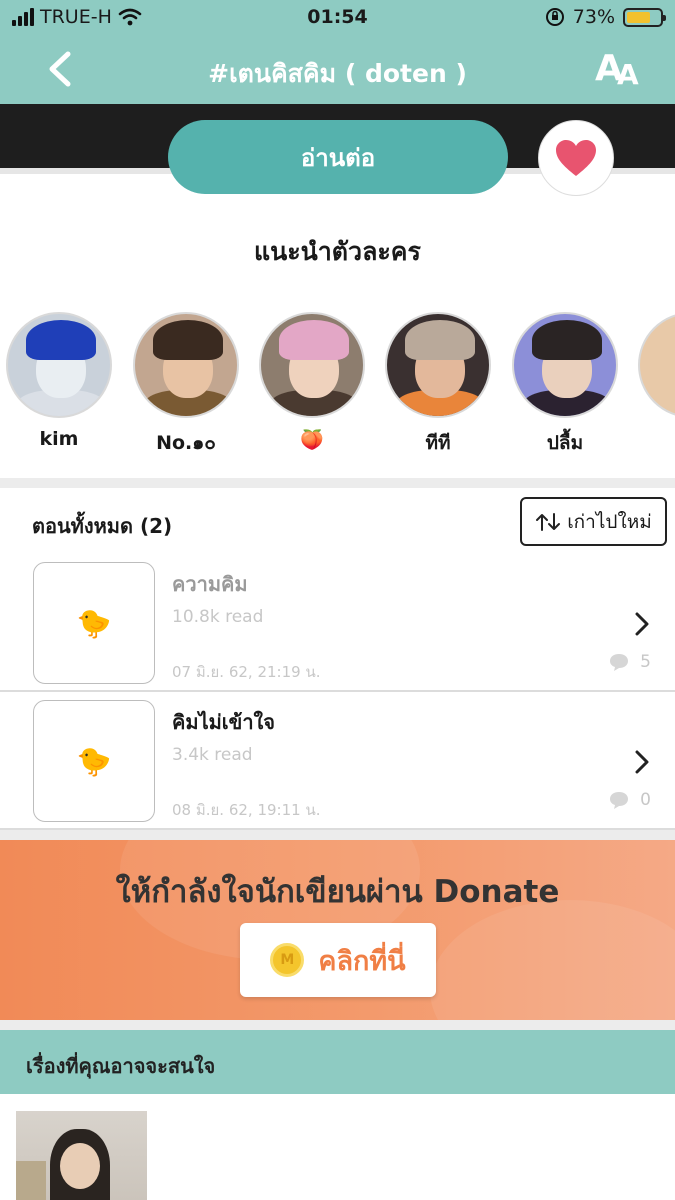 The width and height of the screenshot is (675, 1200). I want to click on recommend-header: เรื่องที่คุณอาจจะสนใจ, so click(337, 1062).